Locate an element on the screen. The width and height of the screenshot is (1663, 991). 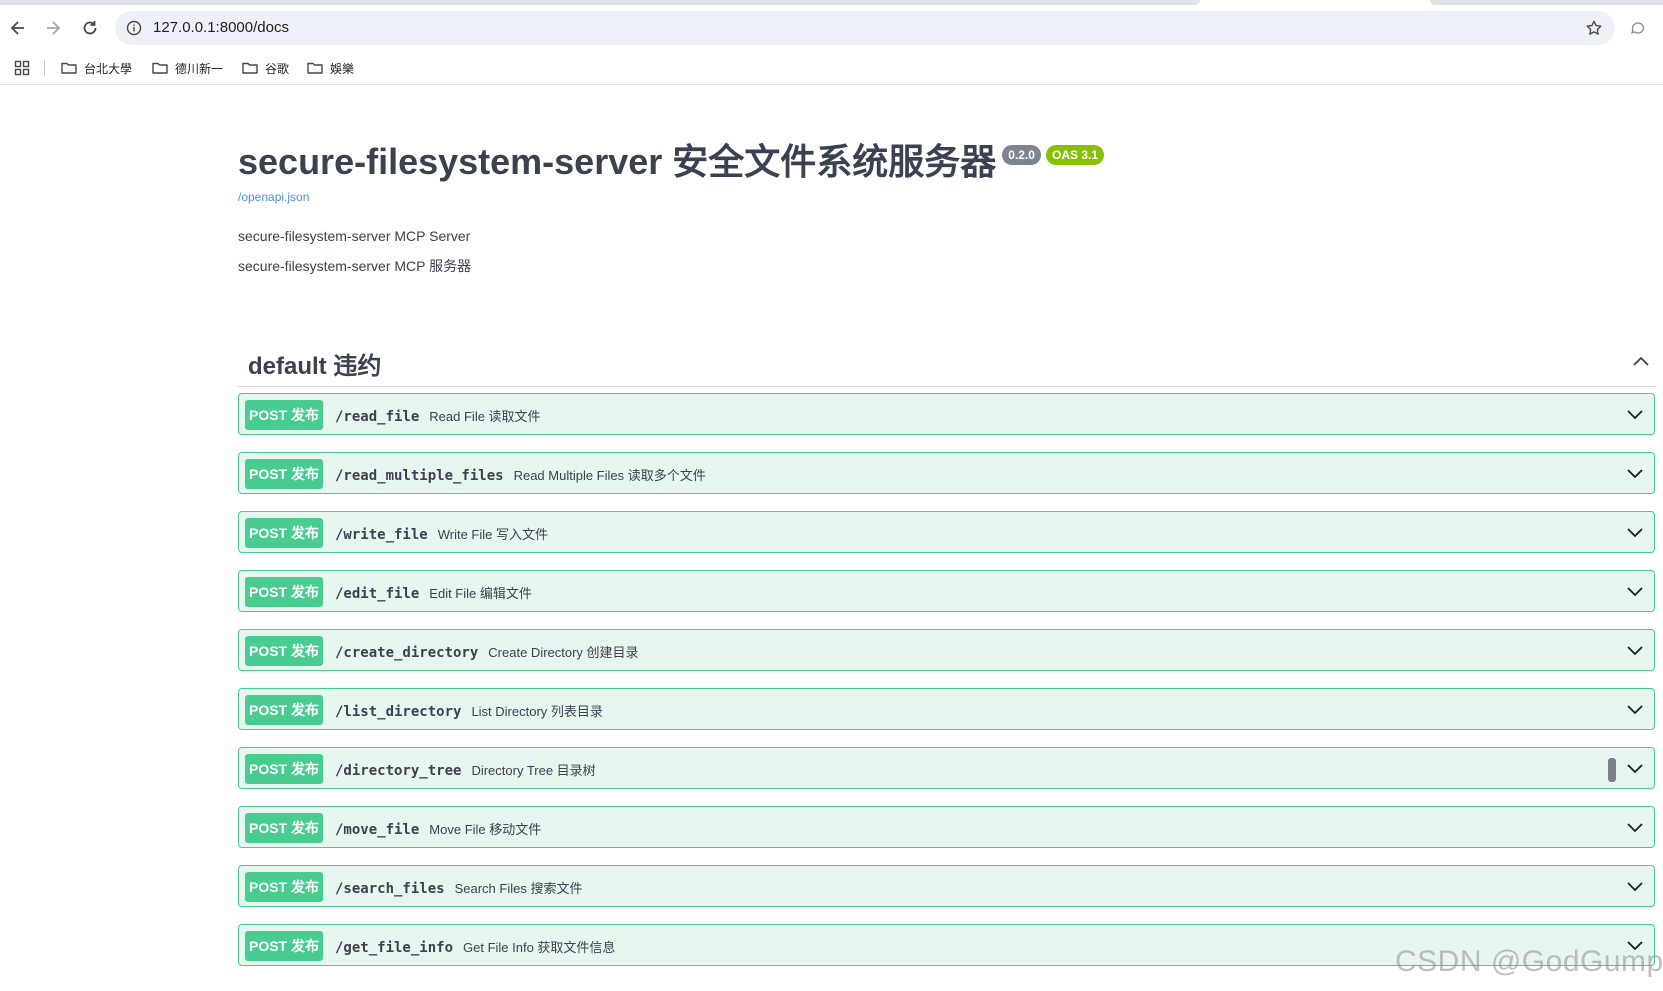
operation-summary: Read File 读取文件 is located at coordinates (485, 416).